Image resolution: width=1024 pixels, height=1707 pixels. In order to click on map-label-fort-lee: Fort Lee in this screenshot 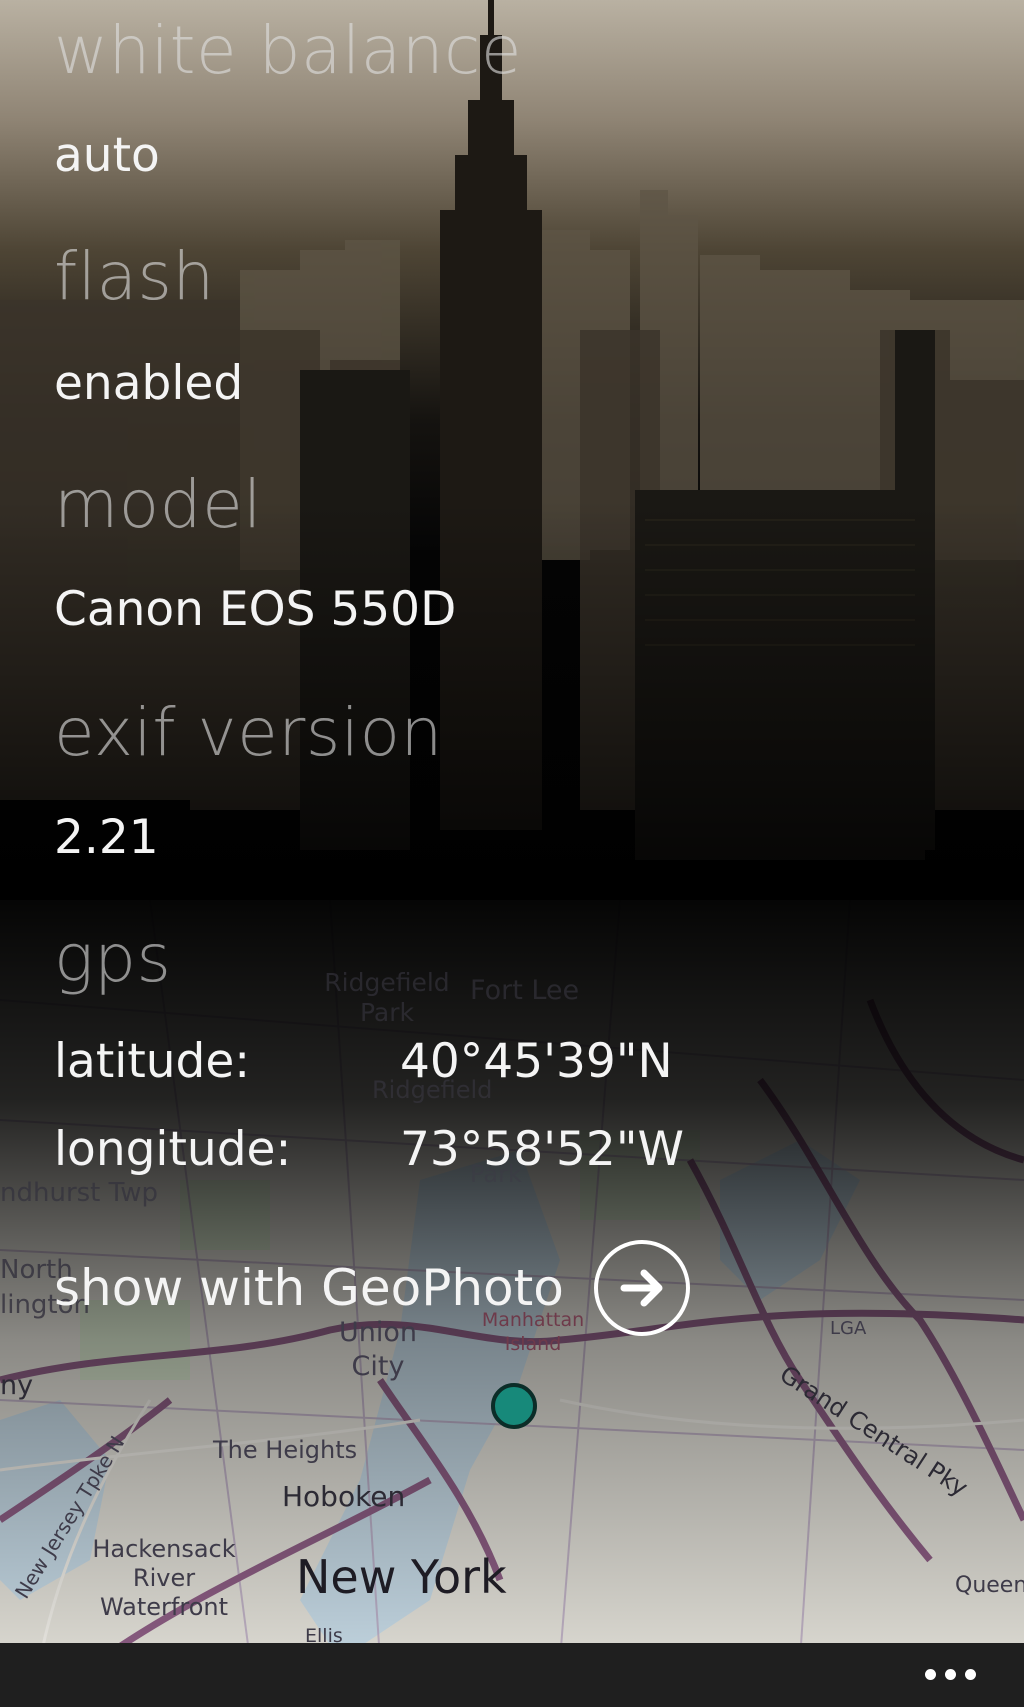, I will do `click(525, 990)`.